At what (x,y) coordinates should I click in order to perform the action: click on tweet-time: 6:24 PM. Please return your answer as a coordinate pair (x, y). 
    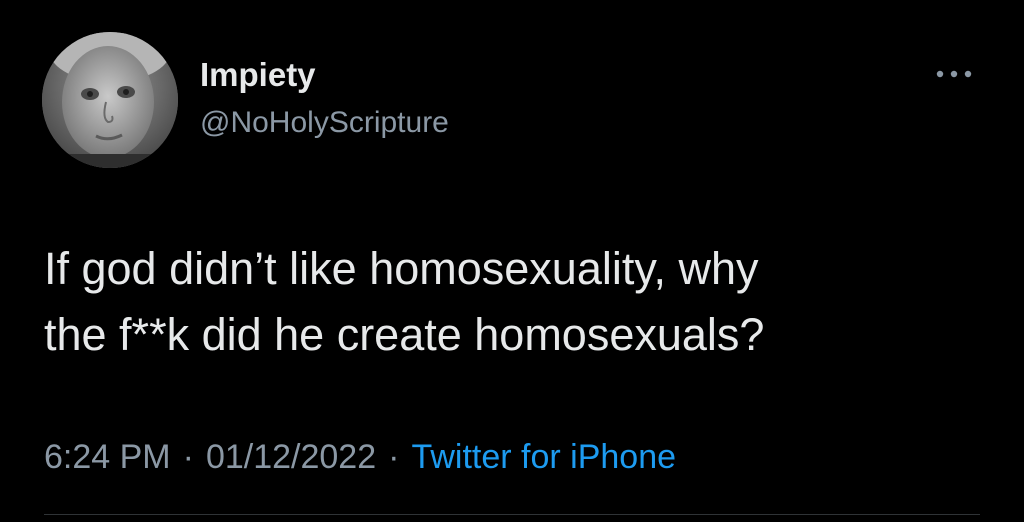
    Looking at the image, I should click on (107, 457).